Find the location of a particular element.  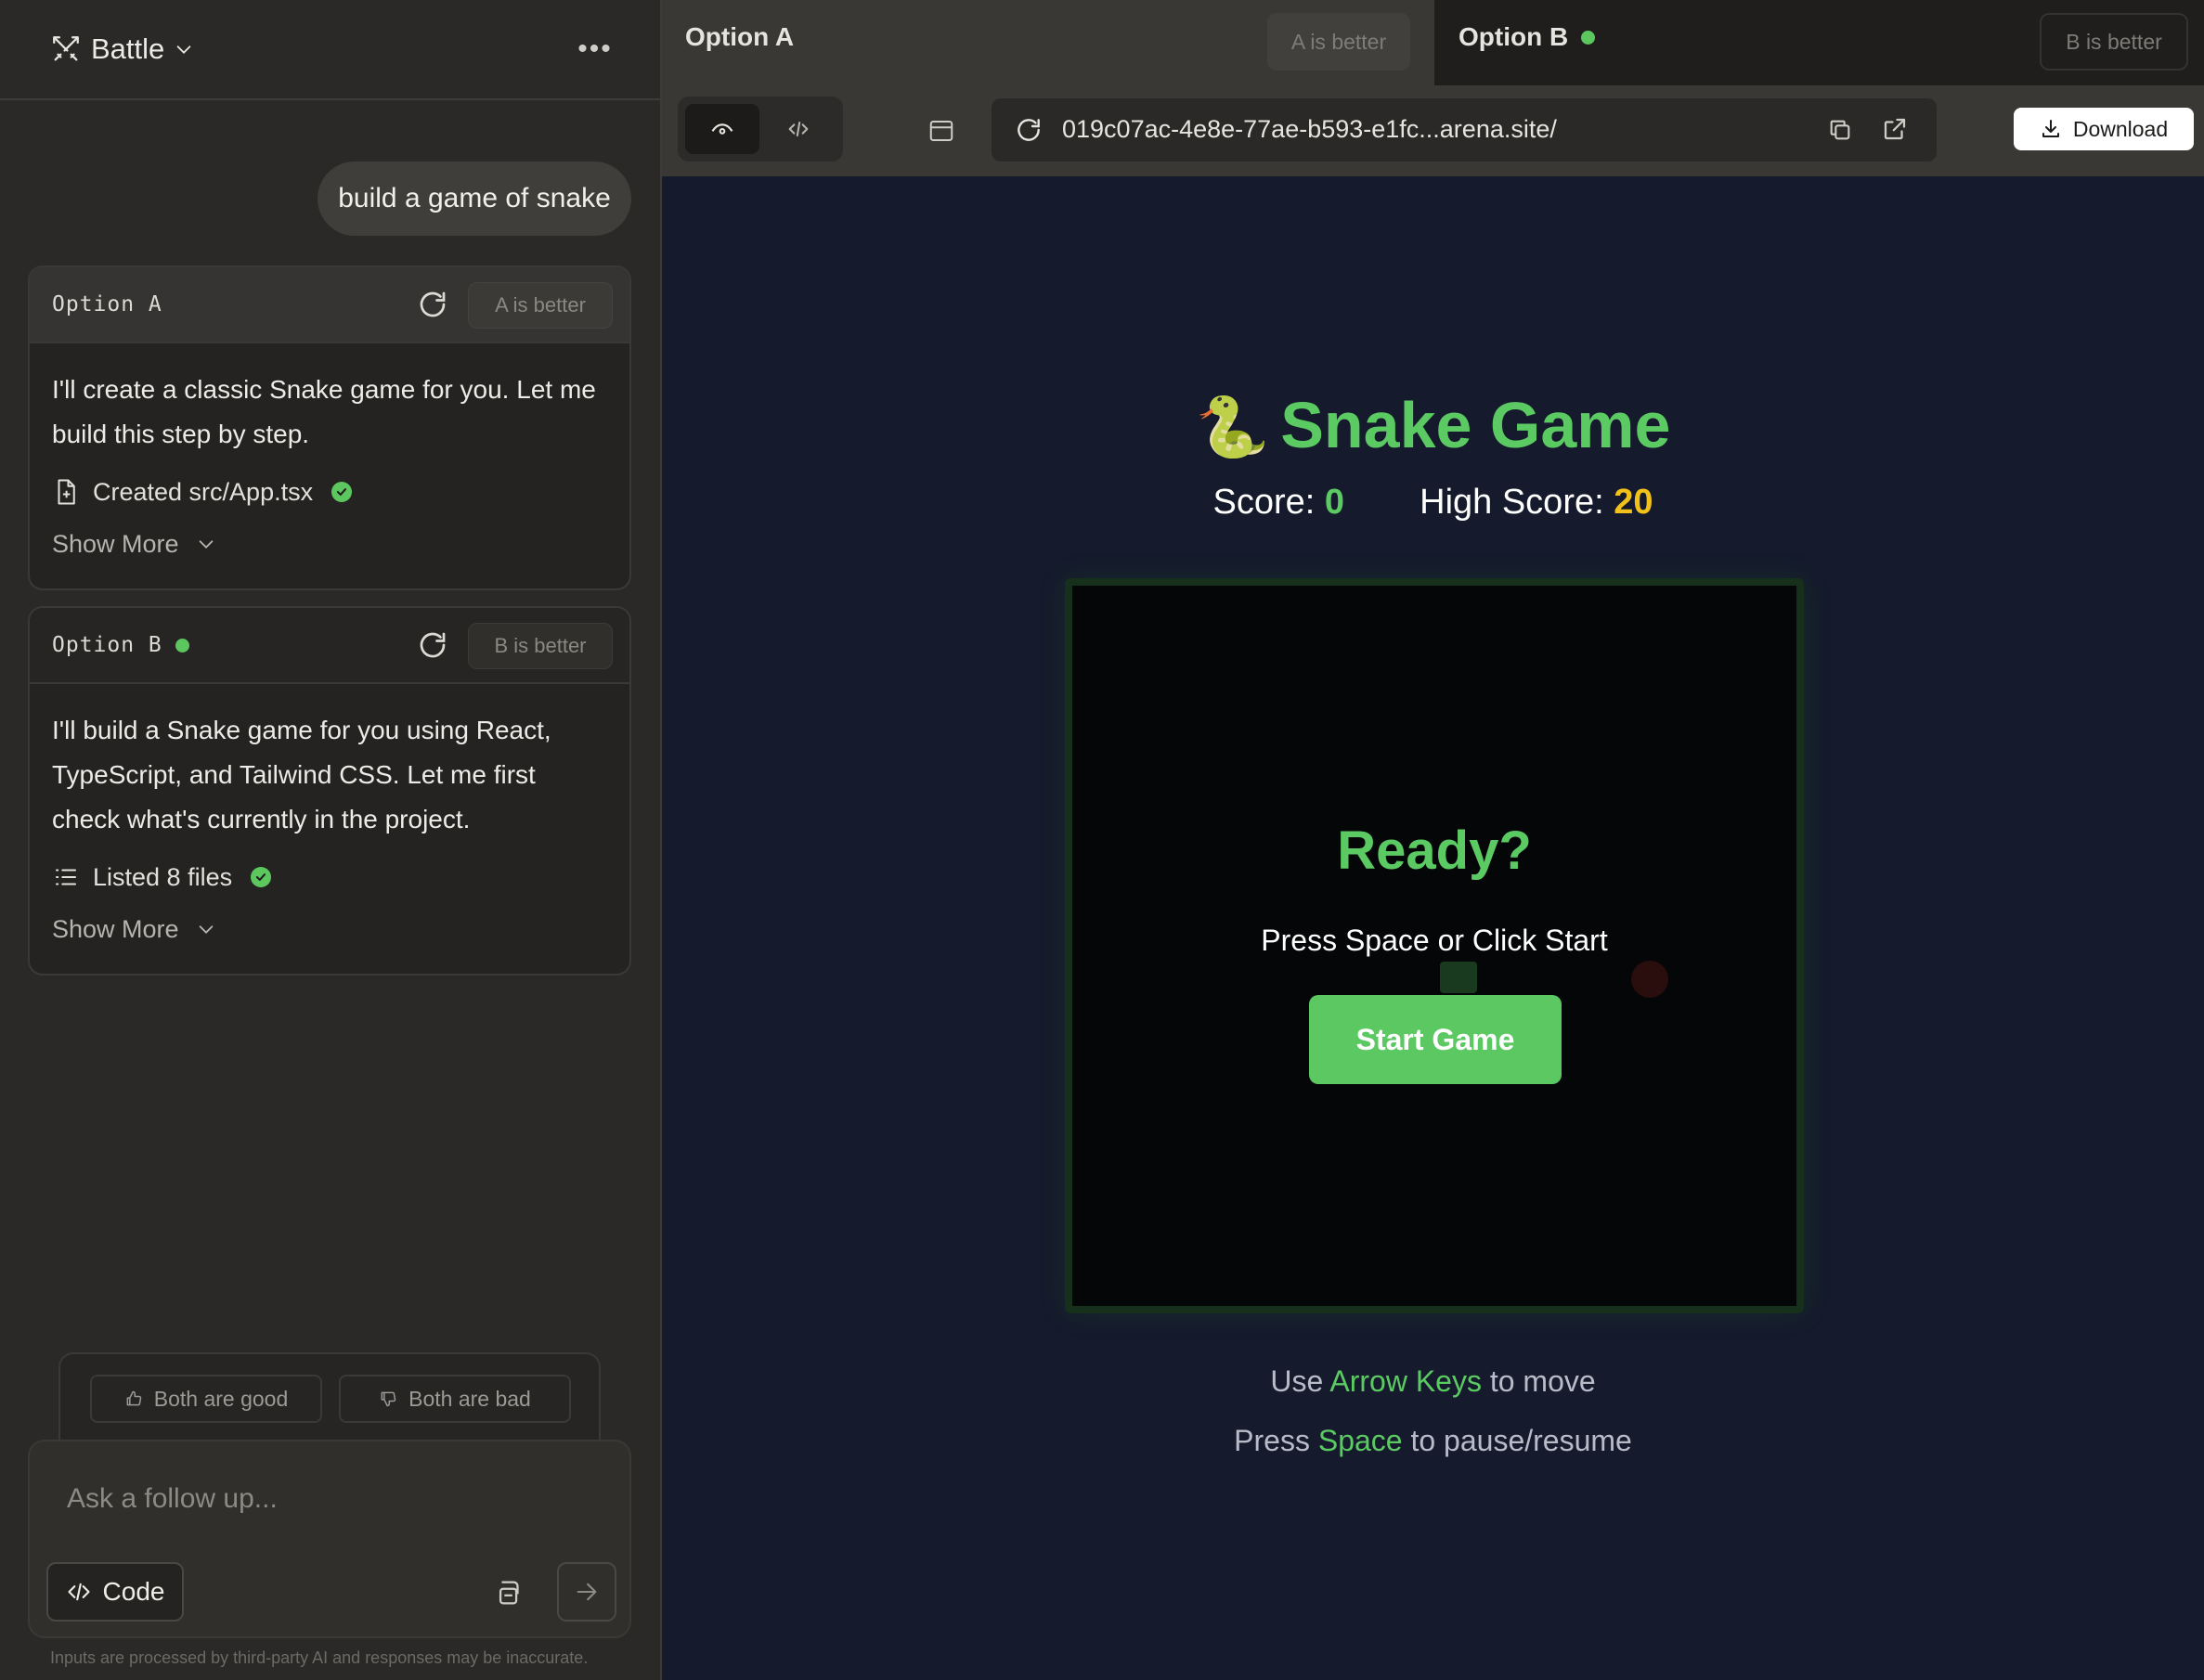

tool-call-row: Listed 8 files is located at coordinates (329, 877).